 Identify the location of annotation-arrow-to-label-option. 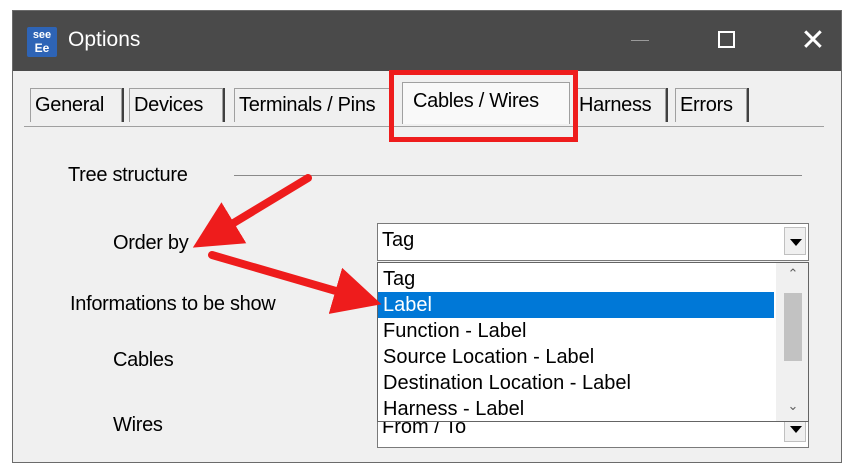
(295, 282).